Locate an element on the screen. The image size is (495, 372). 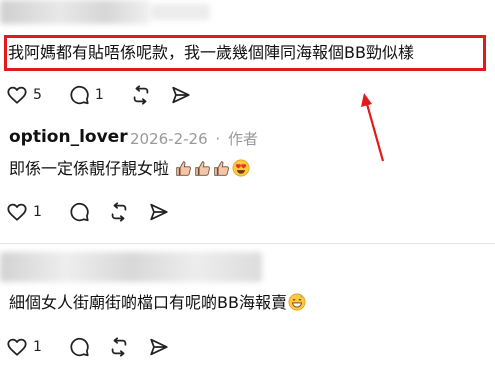
grinning-sweat-emoji is located at coordinates (297, 302).